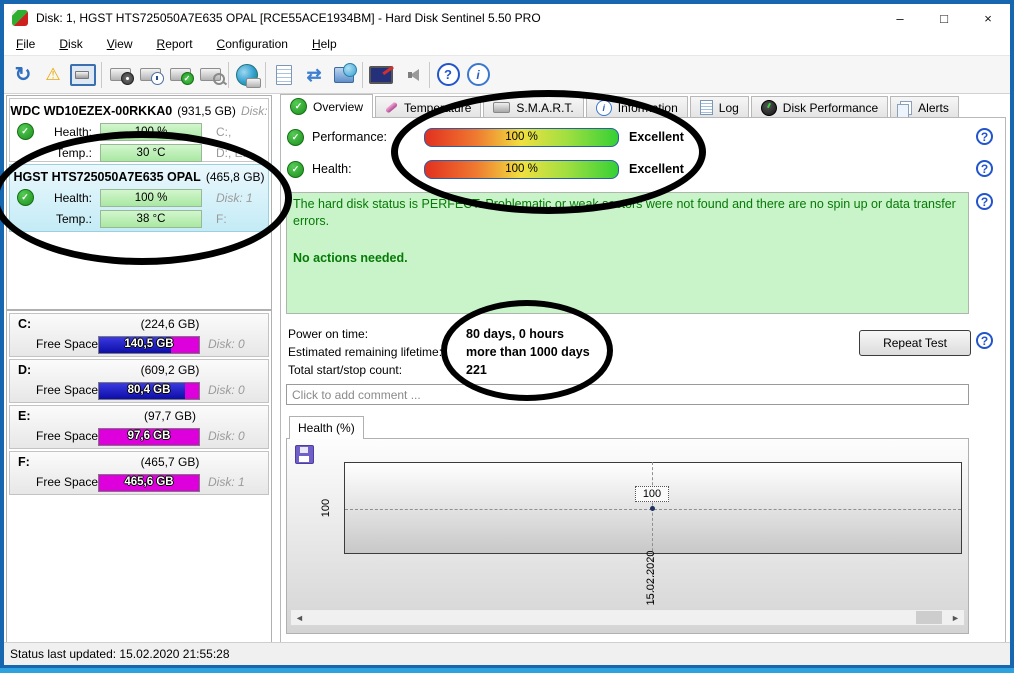 This screenshot has width=1014, height=673. What do you see at coordinates (151, 152) in the screenshot?
I see `temp-bar: 30 °C` at bounding box center [151, 152].